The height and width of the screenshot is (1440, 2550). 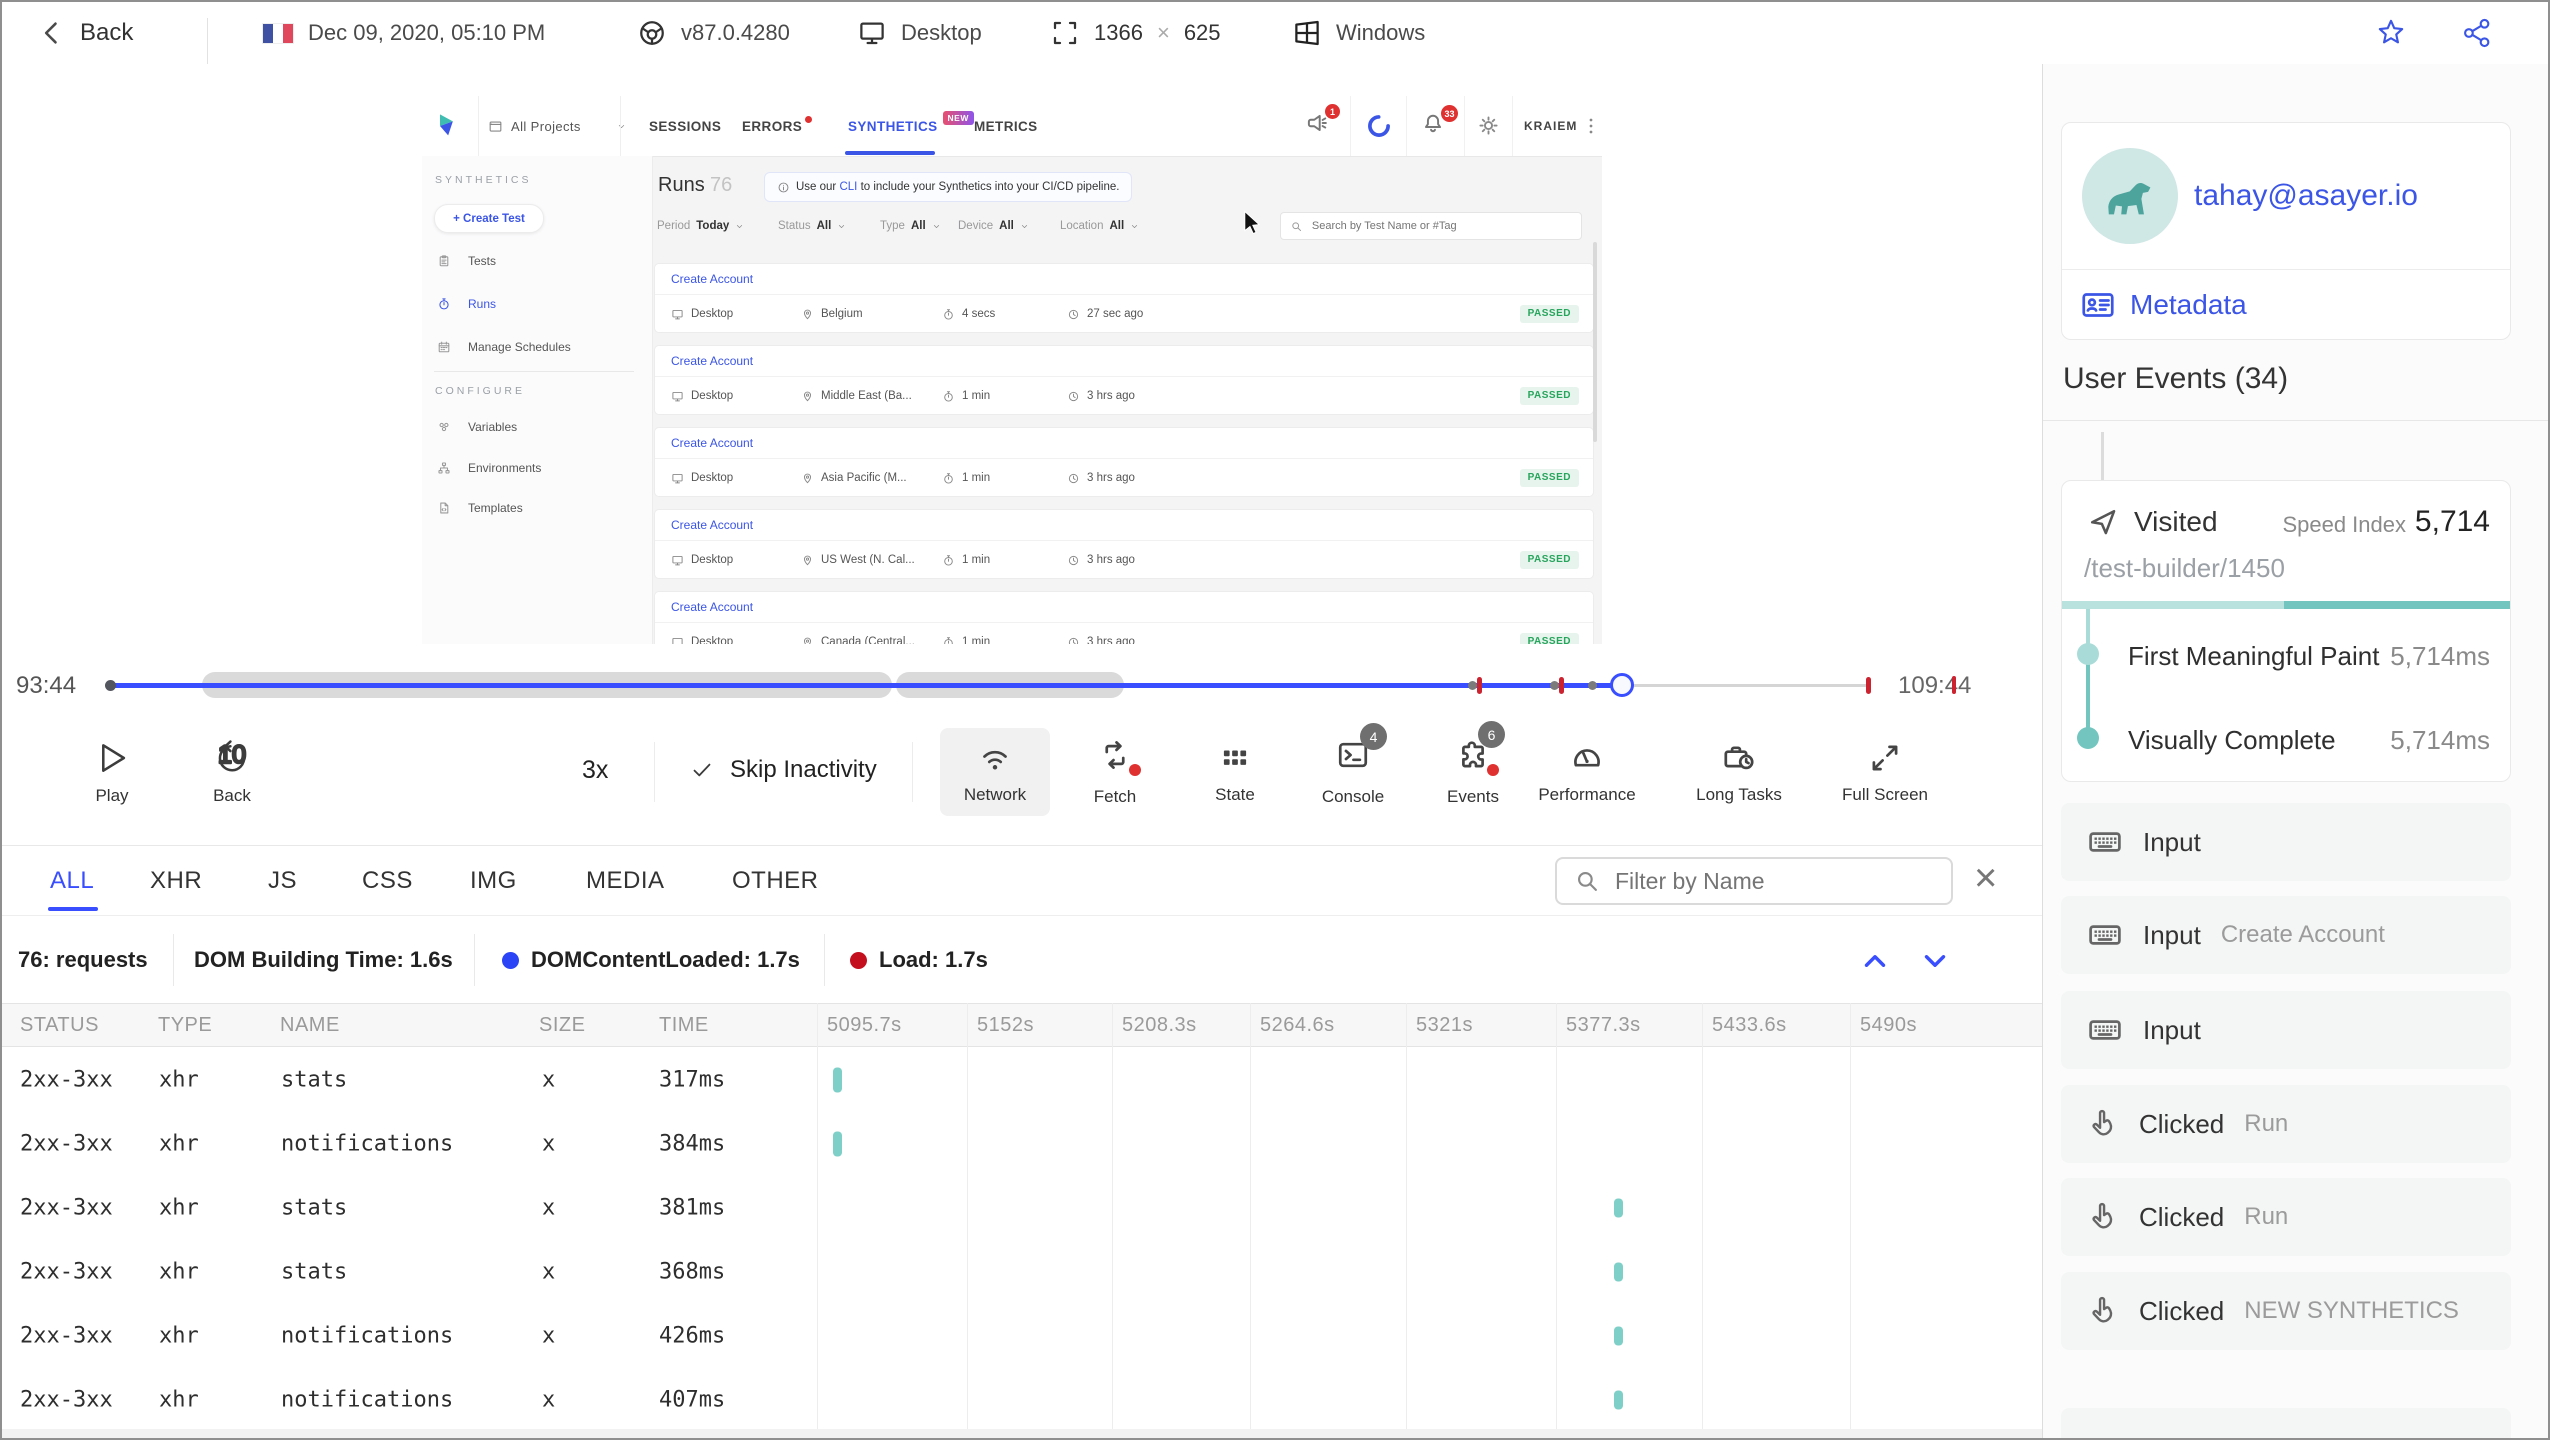 What do you see at coordinates (444, 468) in the screenshot?
I see `tree-icon` at bounding box center [444, 468].